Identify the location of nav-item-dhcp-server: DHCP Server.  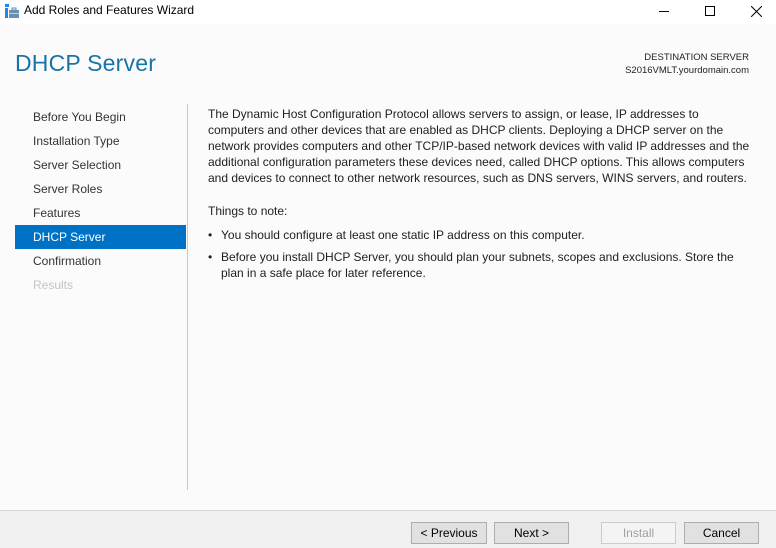
(100, 237).